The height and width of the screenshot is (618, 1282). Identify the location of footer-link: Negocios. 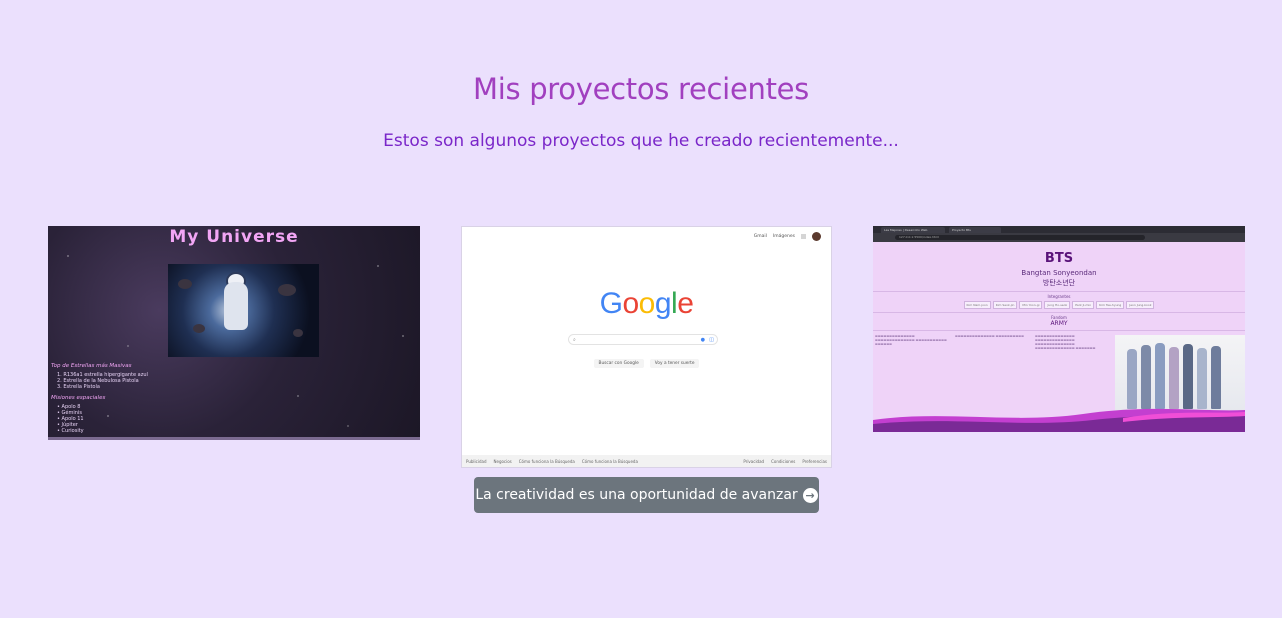
(502, 461).